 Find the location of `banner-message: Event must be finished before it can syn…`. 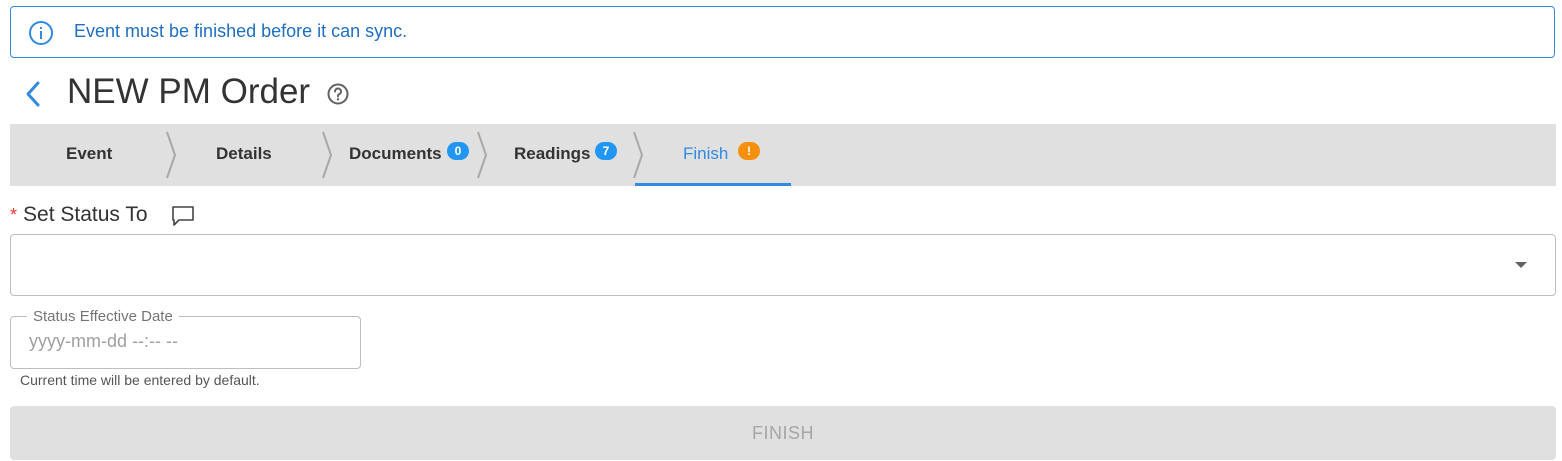

banner-message: Event must be finished before it can syn… is located at coordinates (241, 31).